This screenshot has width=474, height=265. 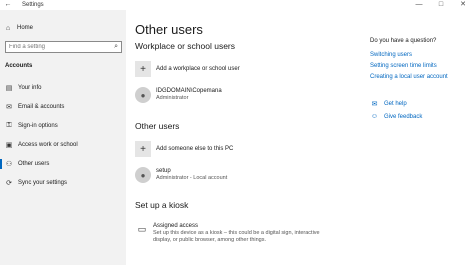 What do you see at coordinates (192, 178) in the screenshot?
I see `other-user-role: Administrator - Local account` at bounding box center [192, 178].